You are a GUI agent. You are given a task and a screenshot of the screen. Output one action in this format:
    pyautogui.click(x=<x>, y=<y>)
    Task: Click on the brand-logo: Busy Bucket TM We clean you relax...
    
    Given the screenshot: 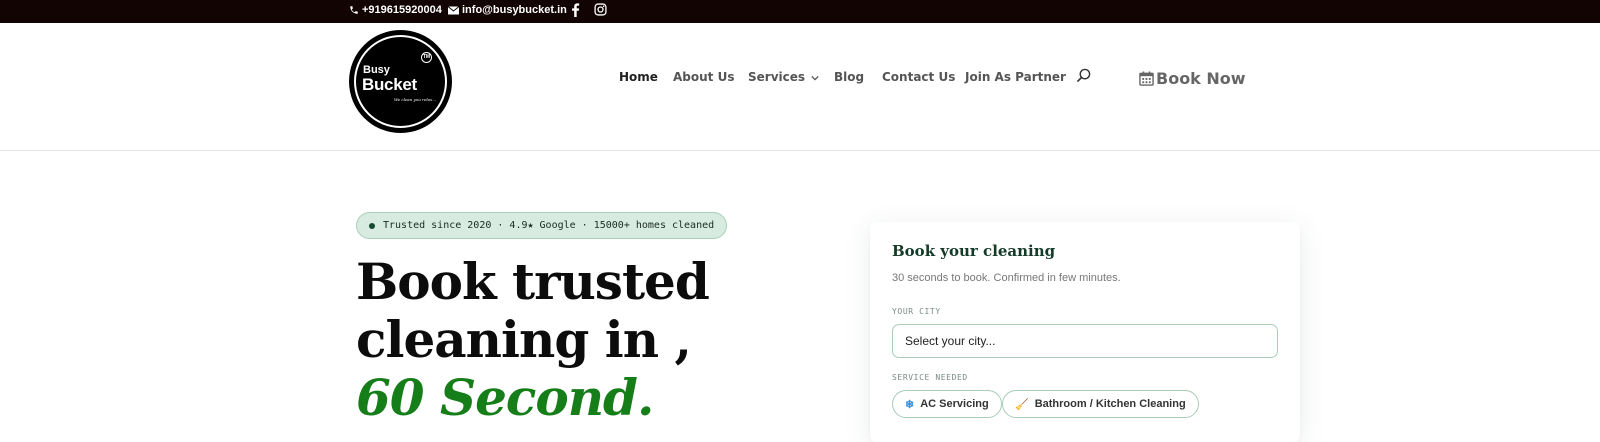 What is the action you would take?
    pyautogui.click(x=400, y=81)
    